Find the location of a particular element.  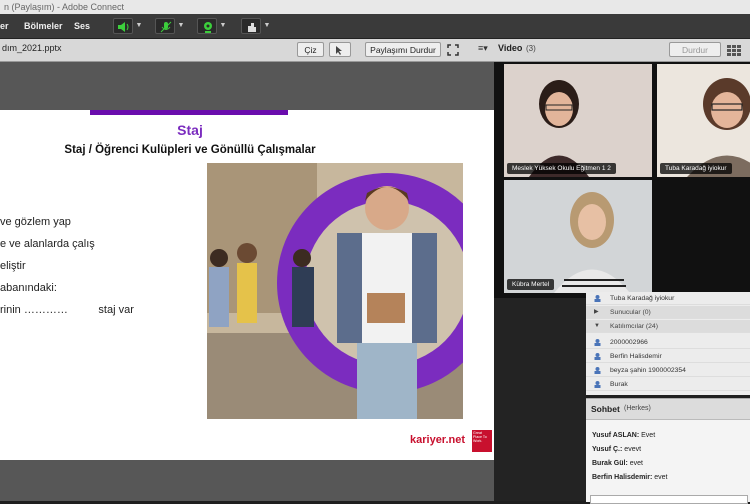

raise-hand-icon is located at coordinates (252, 27).